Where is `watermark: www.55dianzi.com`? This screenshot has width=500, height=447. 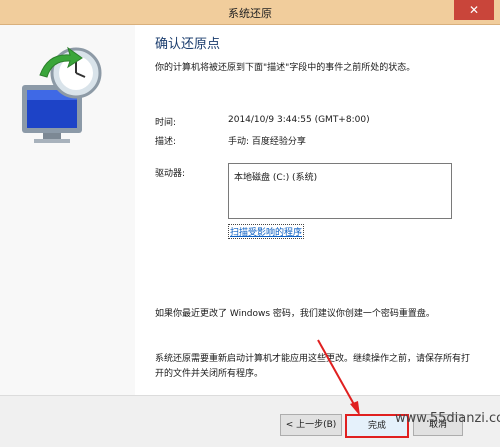 watermark: www.55dianzi.com is located at coordinates (447, 418).